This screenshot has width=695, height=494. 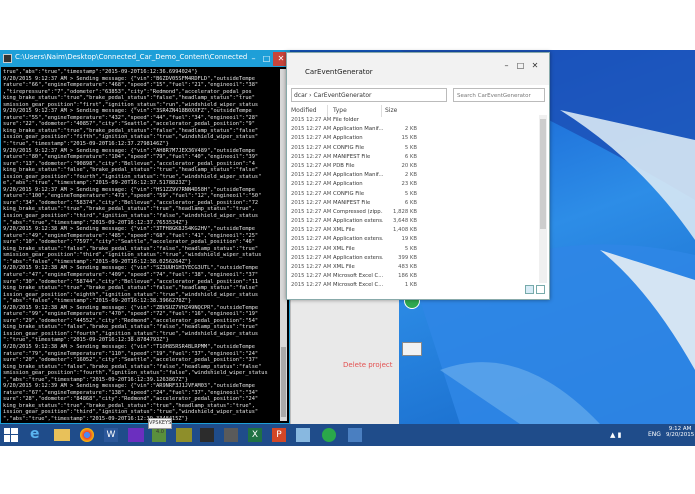 I want to click on excel-icon: X, so click(x=255, y=435).